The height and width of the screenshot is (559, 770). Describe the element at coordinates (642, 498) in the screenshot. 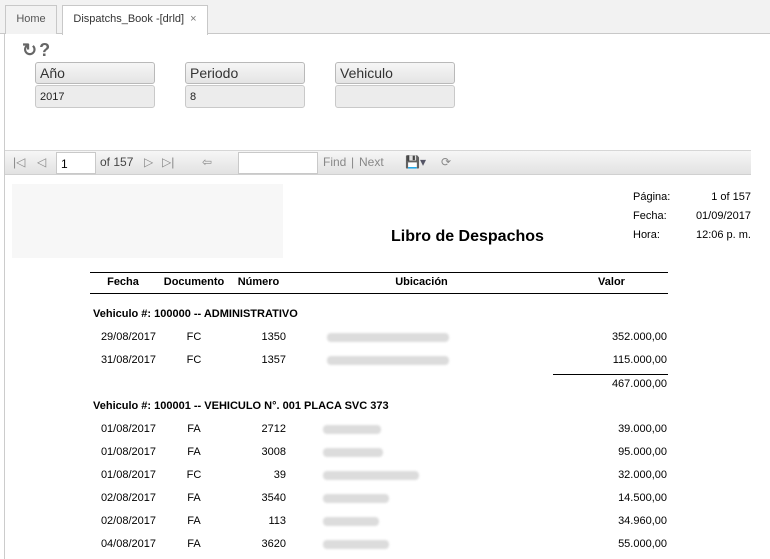

I see `cell-valor: 14.500,00` at that location.